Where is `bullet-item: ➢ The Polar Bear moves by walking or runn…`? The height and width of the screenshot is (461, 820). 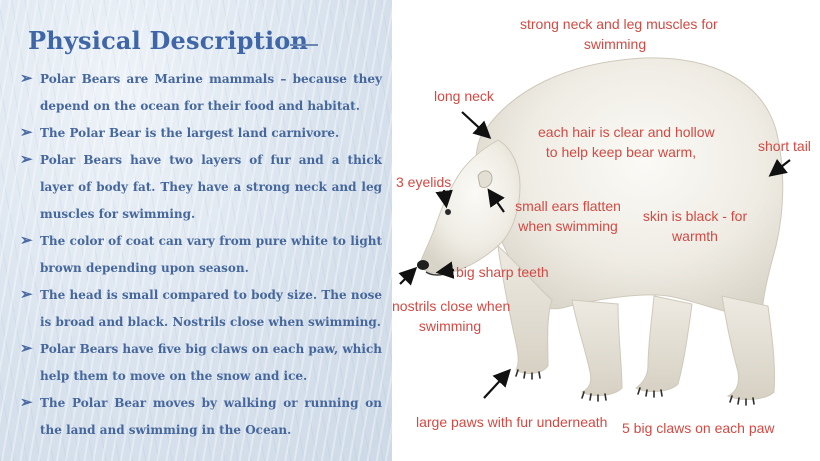 bullet-item: ➢ The Polar Bear moves by walking or runn… is located at coordinates (201, 417).